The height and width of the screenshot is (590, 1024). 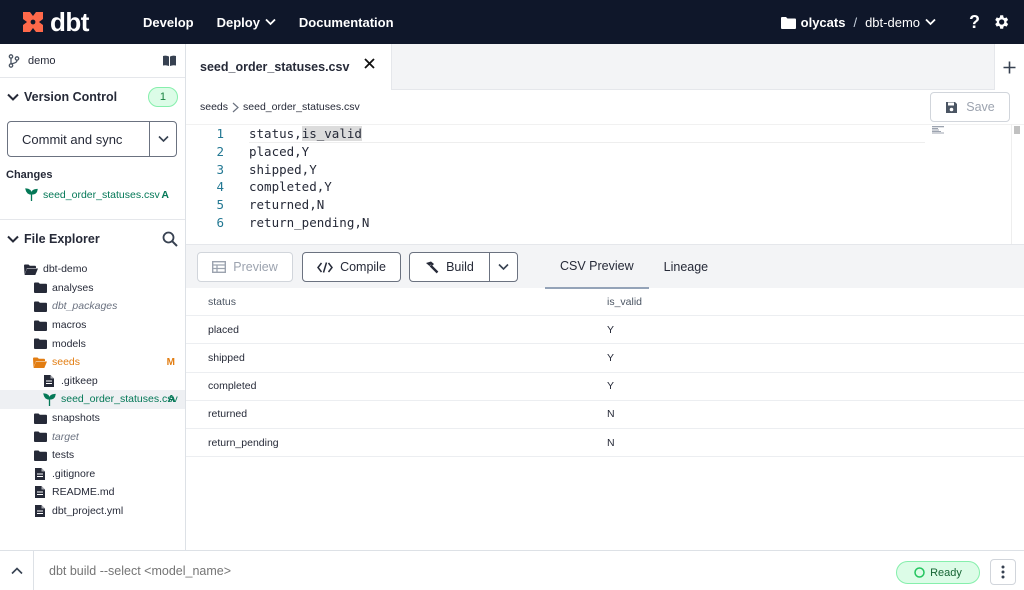 What do you see at coordinates (92, 511) in the screenshot?
I see `tree-item: dbt_project.yml` at bounding box center [92, 511].